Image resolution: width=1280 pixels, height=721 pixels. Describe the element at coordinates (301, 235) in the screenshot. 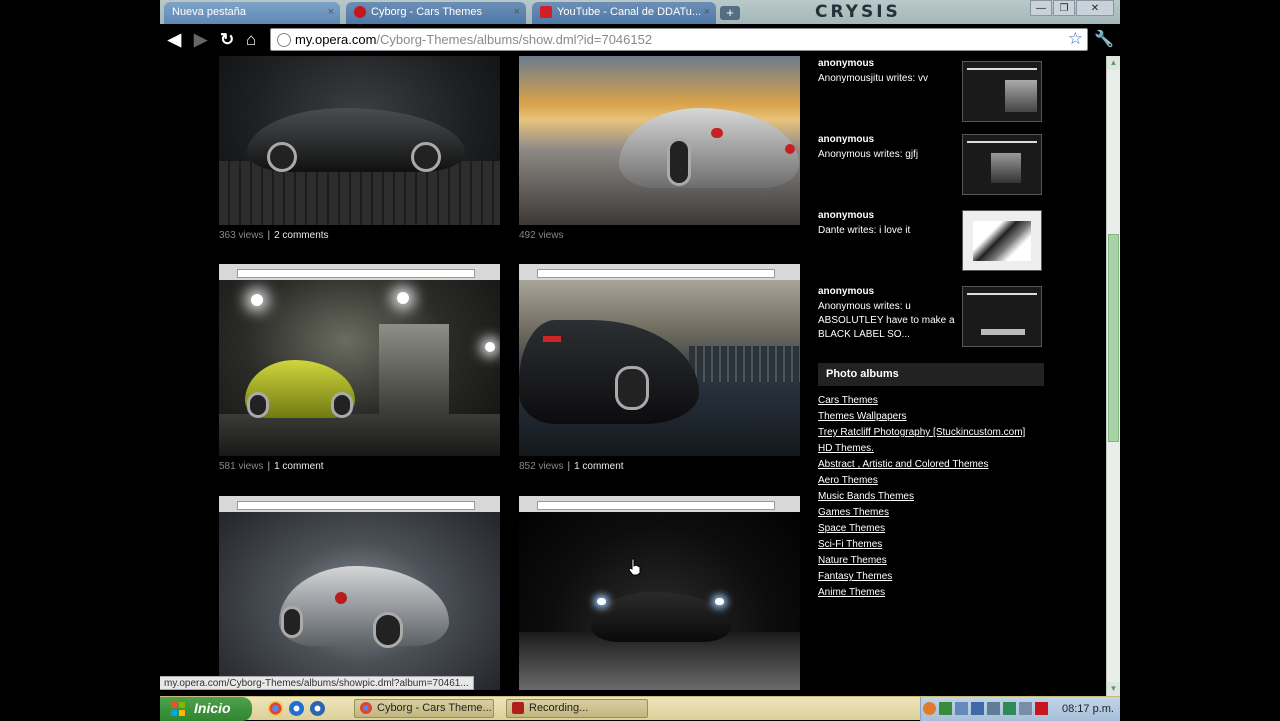

I see `comments-link: 2 comments` at that location.